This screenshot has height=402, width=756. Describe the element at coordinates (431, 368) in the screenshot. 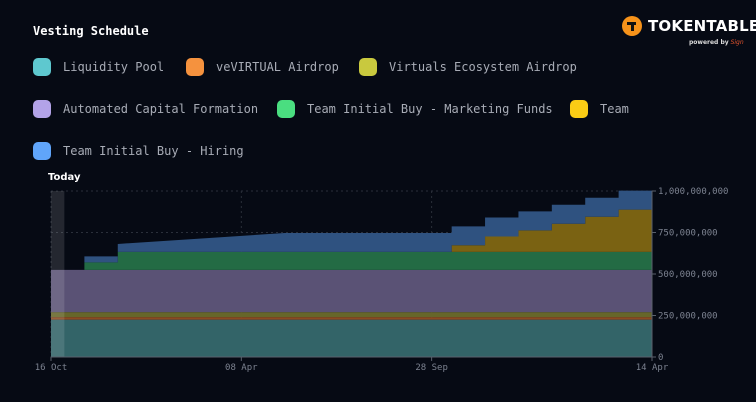

I see `x-tick-label: 28 Sep` at that location.